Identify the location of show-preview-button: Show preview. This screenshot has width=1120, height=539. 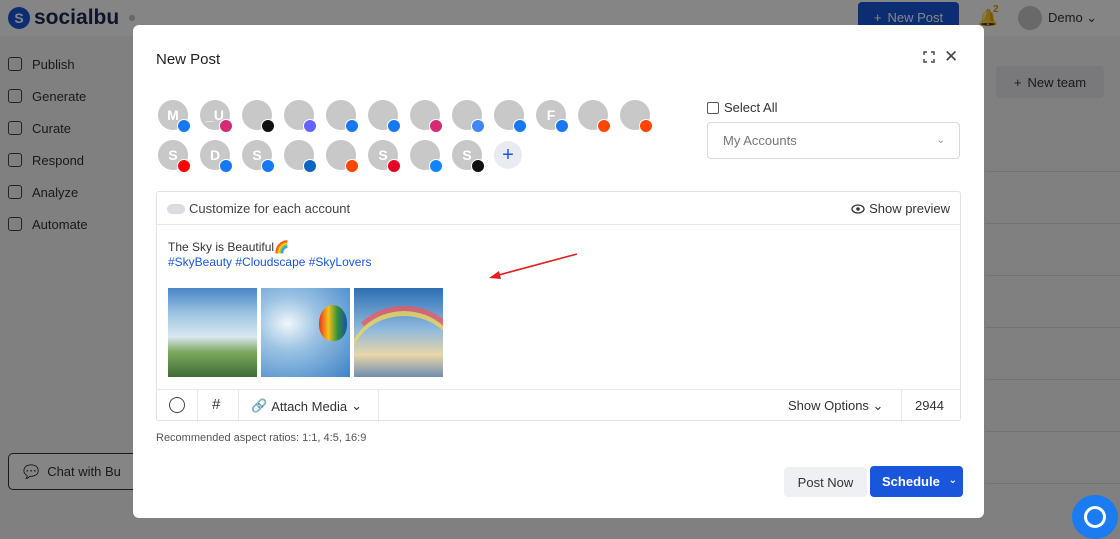
(900, 208).